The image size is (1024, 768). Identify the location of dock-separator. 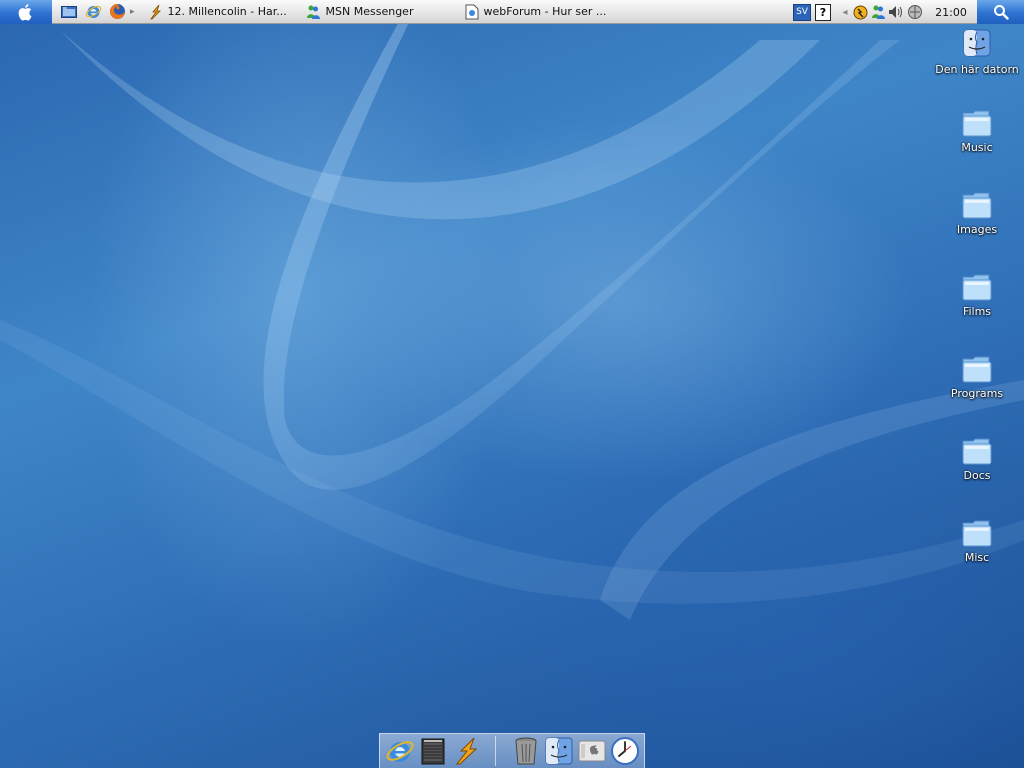
(495, 751).